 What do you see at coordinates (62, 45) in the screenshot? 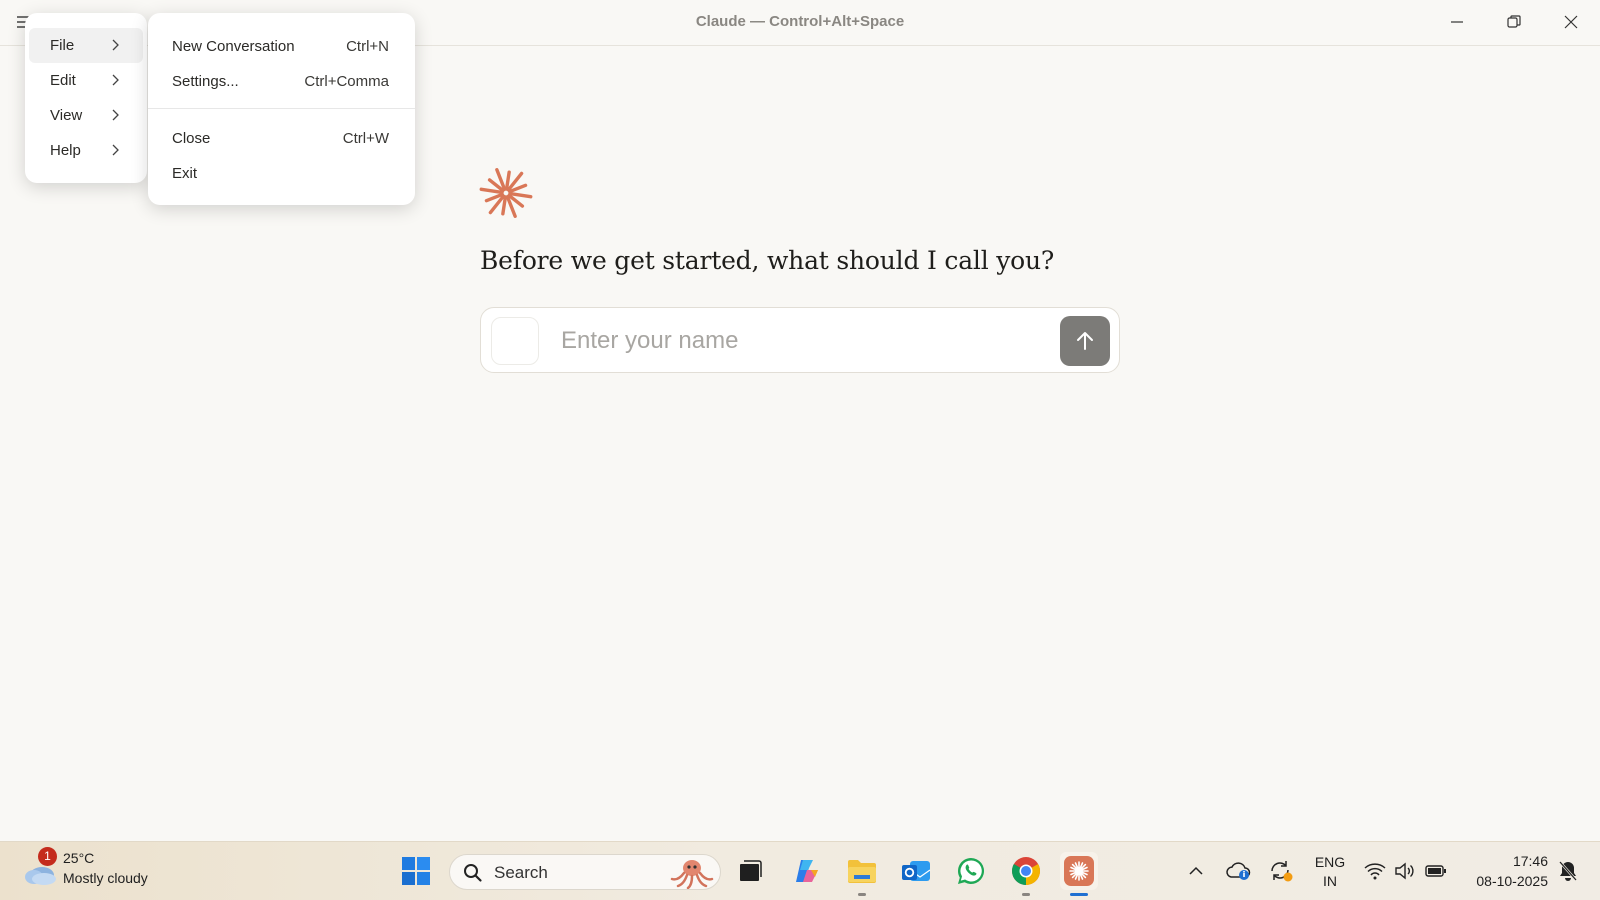
I see `menu-item-label: File` at bounding box center [62, 45].